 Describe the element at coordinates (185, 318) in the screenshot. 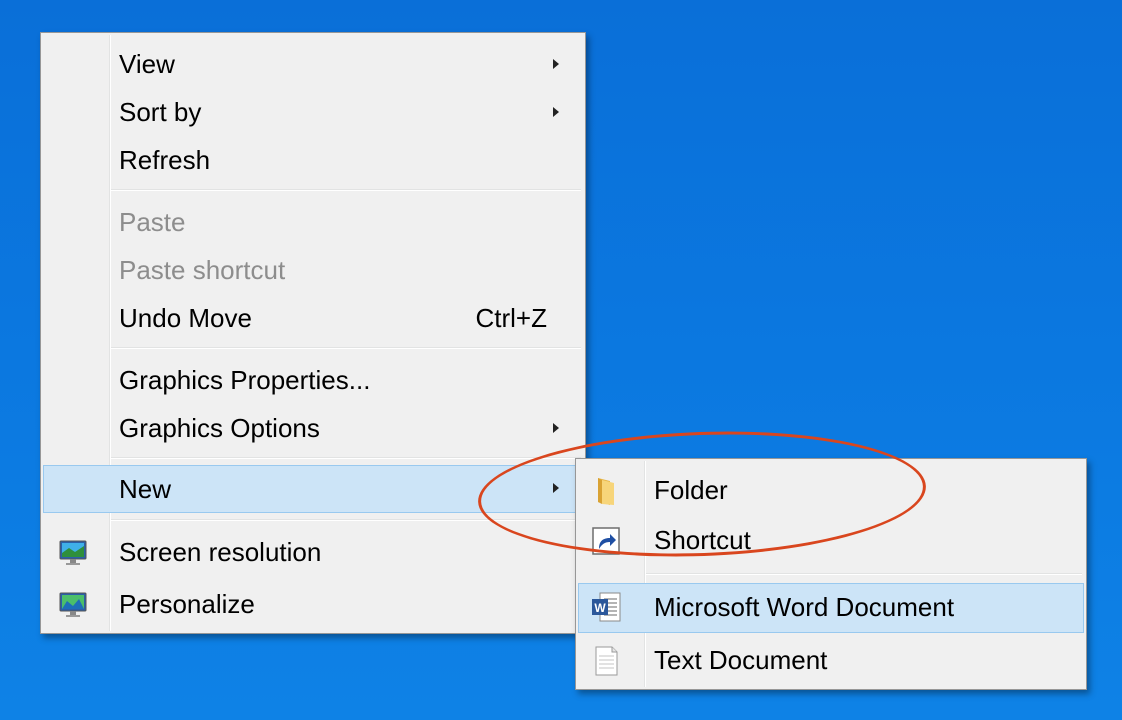

I see `menu-item-label: Undo Move` at that location.